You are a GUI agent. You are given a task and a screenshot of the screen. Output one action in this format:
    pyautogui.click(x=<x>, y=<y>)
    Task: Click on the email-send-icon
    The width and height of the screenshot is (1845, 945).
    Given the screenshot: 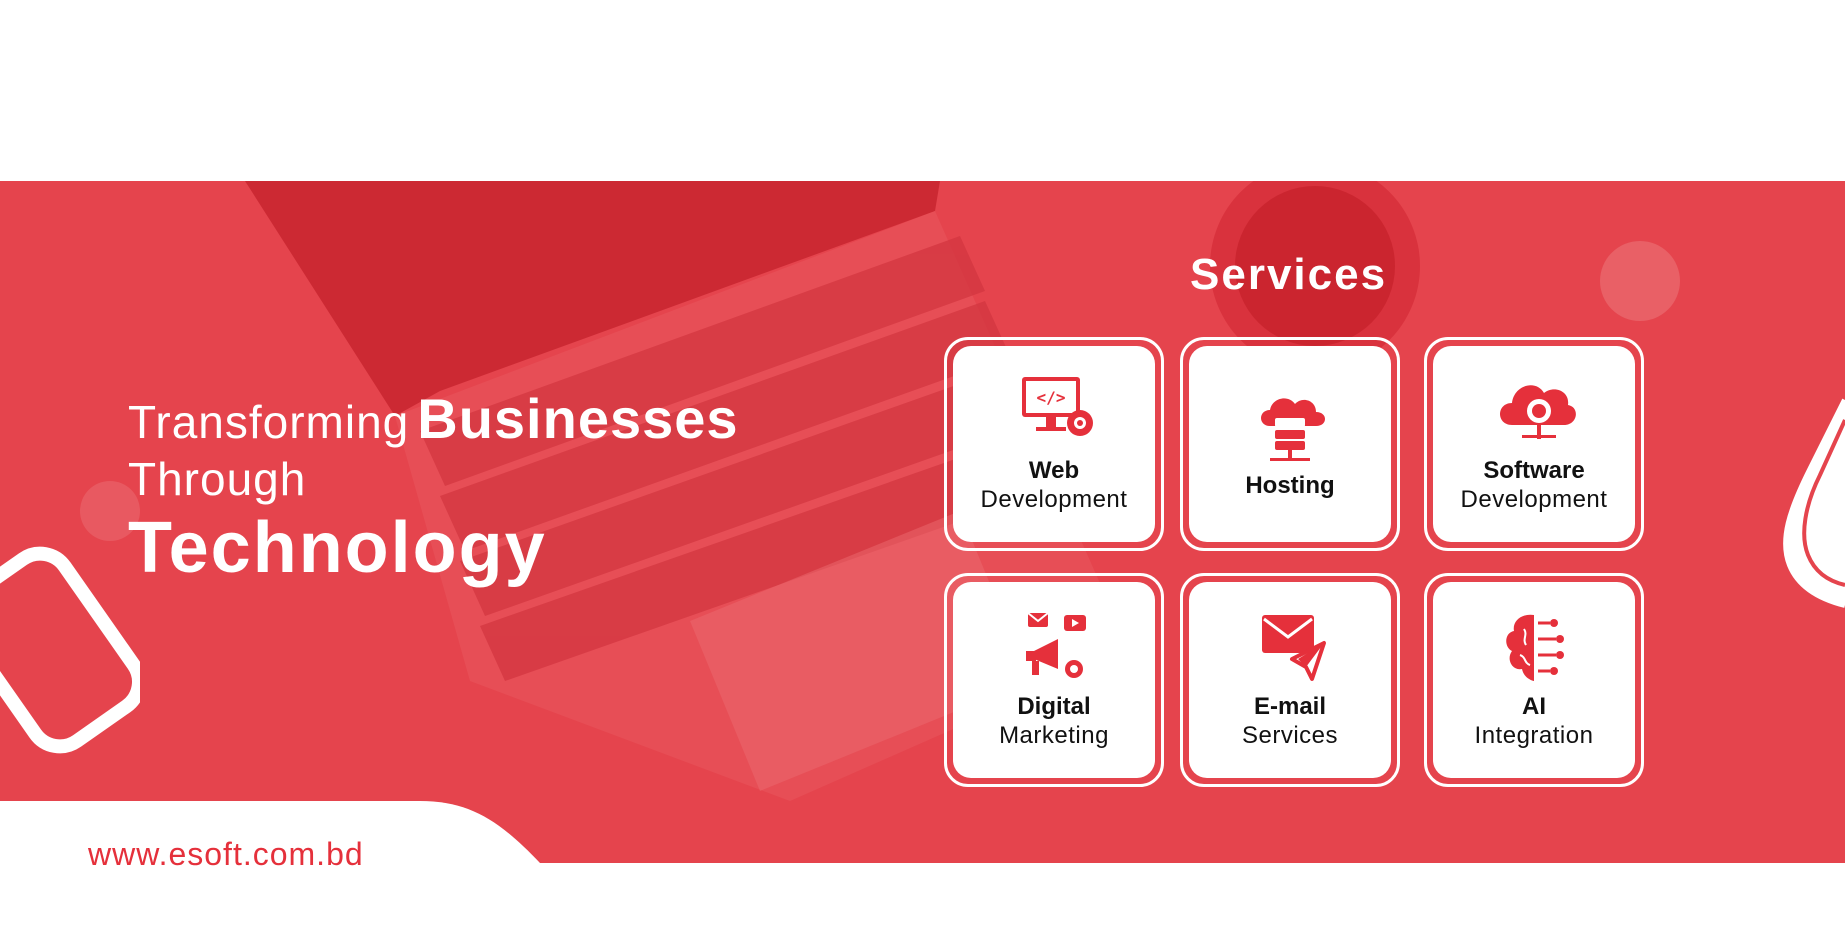 What is the action you would take?
    pyautogui.click(x=1294, y=648)
    